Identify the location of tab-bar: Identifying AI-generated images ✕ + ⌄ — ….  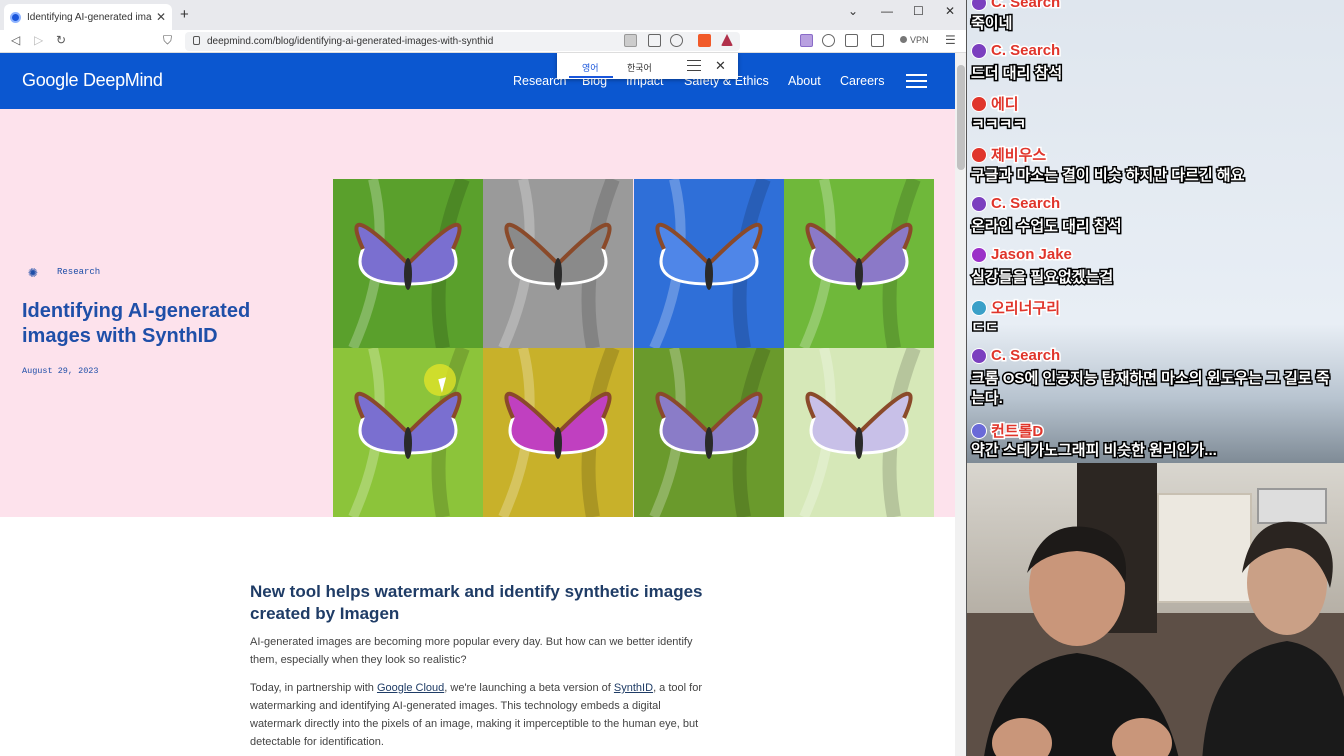
(483, 15).